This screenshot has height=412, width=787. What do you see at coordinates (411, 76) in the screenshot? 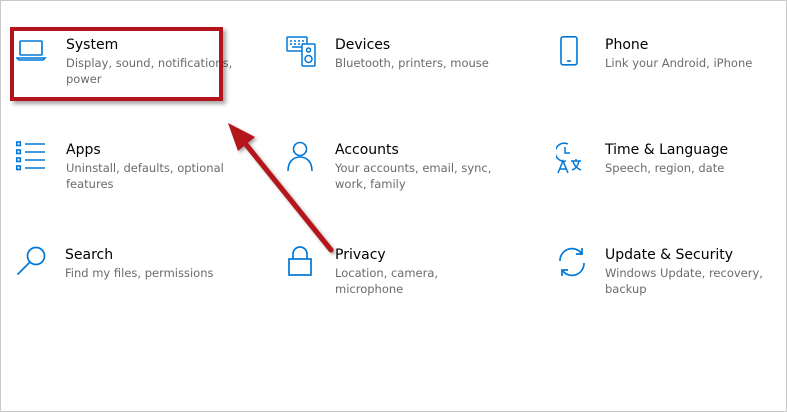
I see `settings-tile-devices: Devices Bluetooth, printers, mouse` at bounding box center [411, 76].